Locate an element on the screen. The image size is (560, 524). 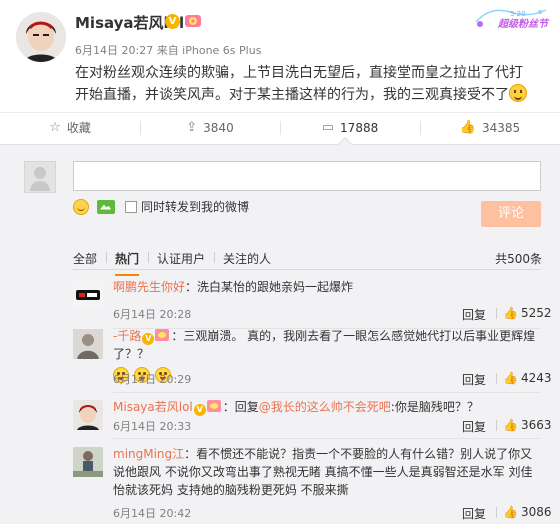
favorite-label: 收藏 is located at coordinates (78, 128).